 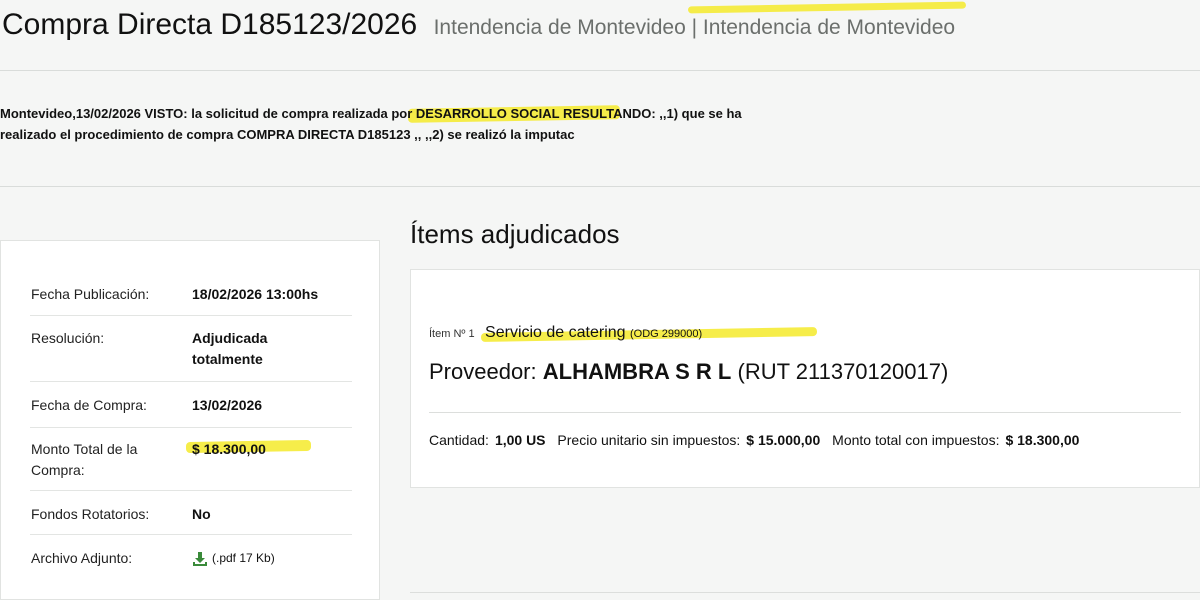 What do you see at coordinates (227, 405) in the screenshot?
I see `detail-value: 13/02/2026` at bounding box center [227, 405].